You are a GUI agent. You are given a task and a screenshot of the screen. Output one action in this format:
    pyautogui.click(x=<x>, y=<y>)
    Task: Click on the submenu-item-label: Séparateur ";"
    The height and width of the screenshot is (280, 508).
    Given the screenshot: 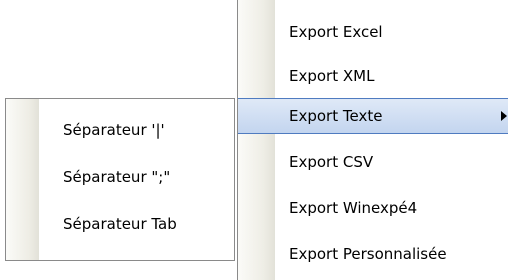 What is the action you would take?
    pyautogui.click(x=117, y=177)
    